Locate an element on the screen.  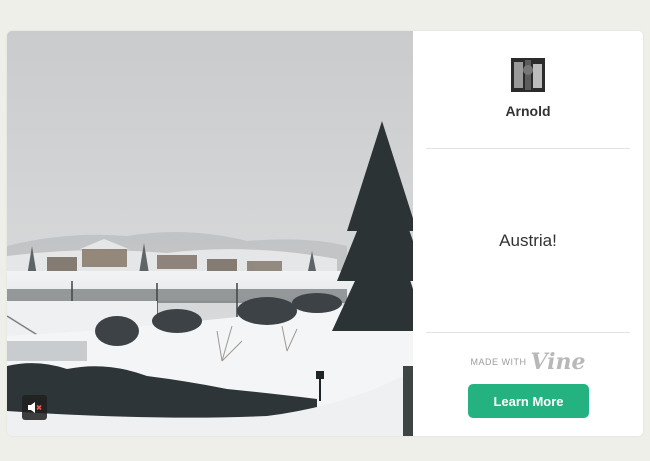
mute-toggle-button is located at coordinates (34, 407).